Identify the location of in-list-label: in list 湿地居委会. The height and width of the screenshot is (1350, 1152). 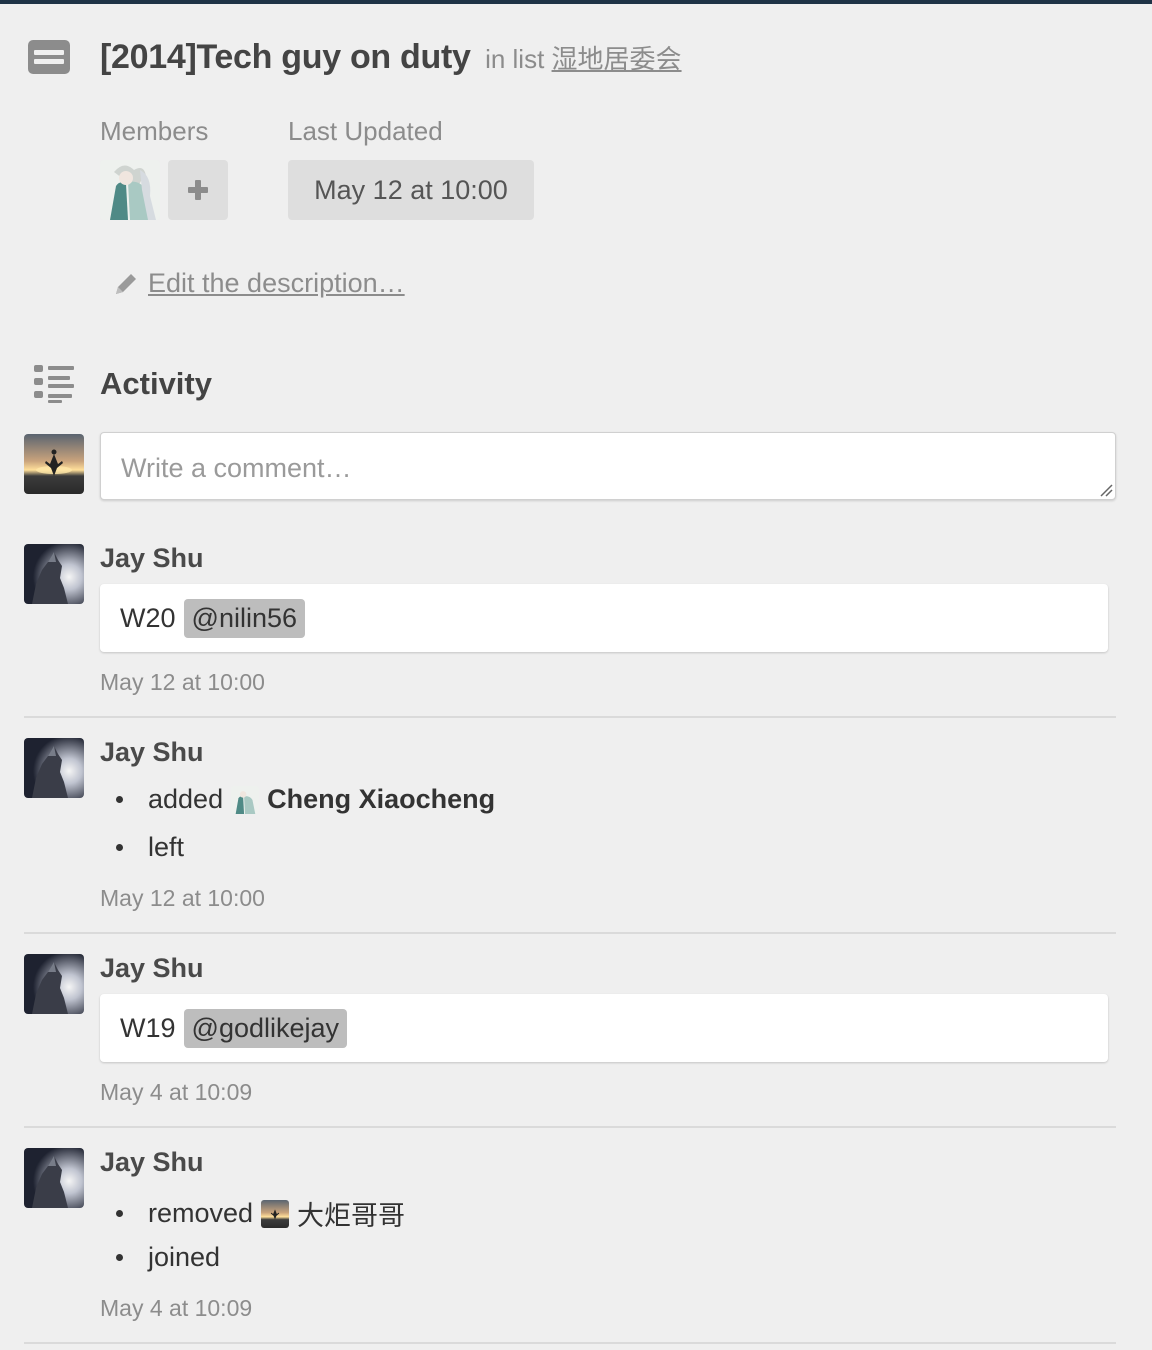
(583, 59).